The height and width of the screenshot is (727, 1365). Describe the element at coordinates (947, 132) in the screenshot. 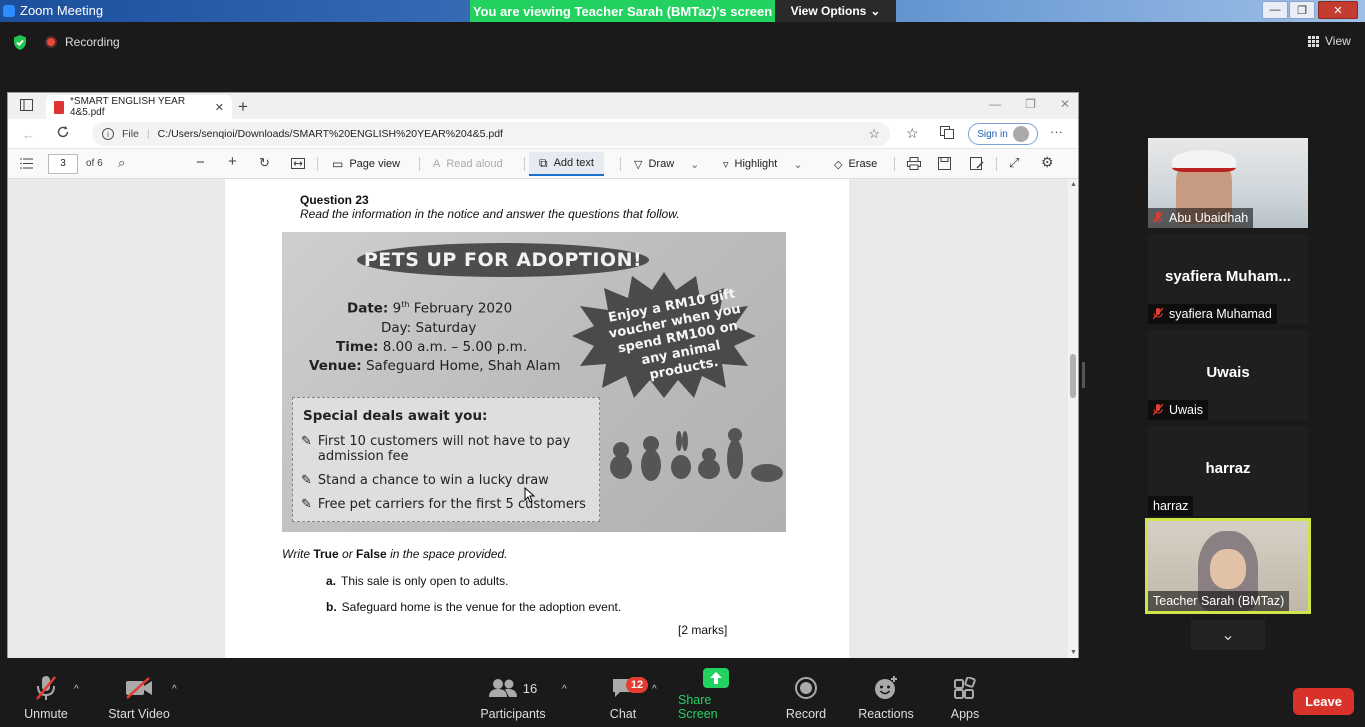

I see `collections-icon` at that location.